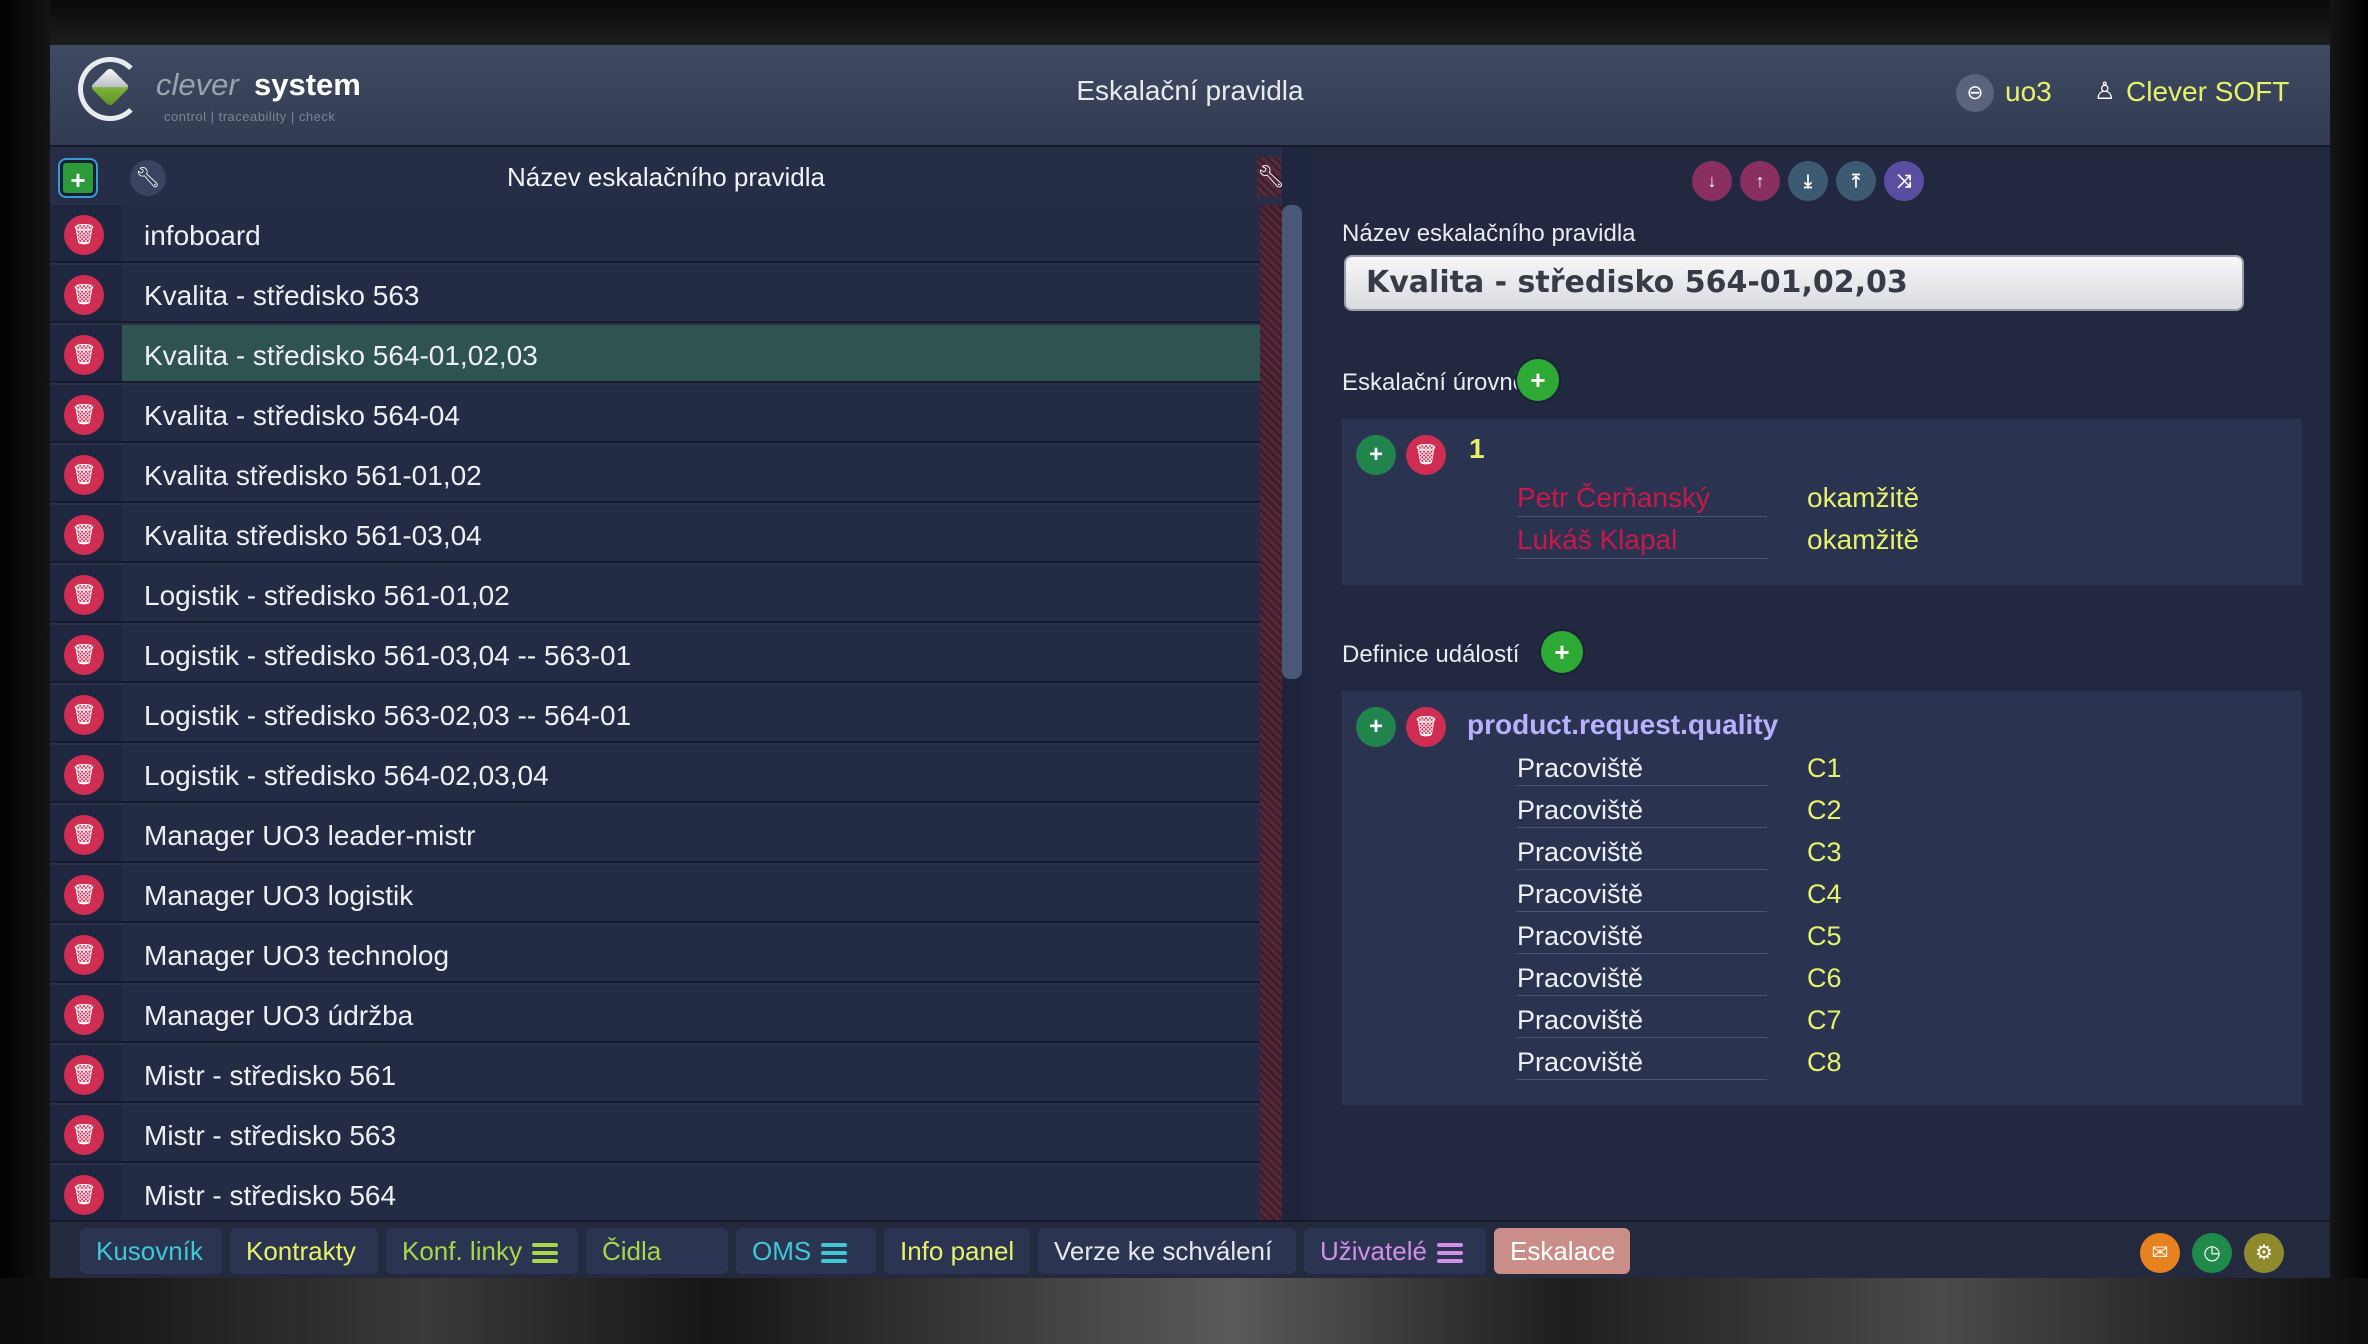 Image resolution: width=2368 pixels, height=1344 pixels. What do you see at coordinates (388, 715) in the screenshot?
I see `rule-name: Logistik - středisko 563-02,03 -- 564-01` at bounding box center [388, 715].